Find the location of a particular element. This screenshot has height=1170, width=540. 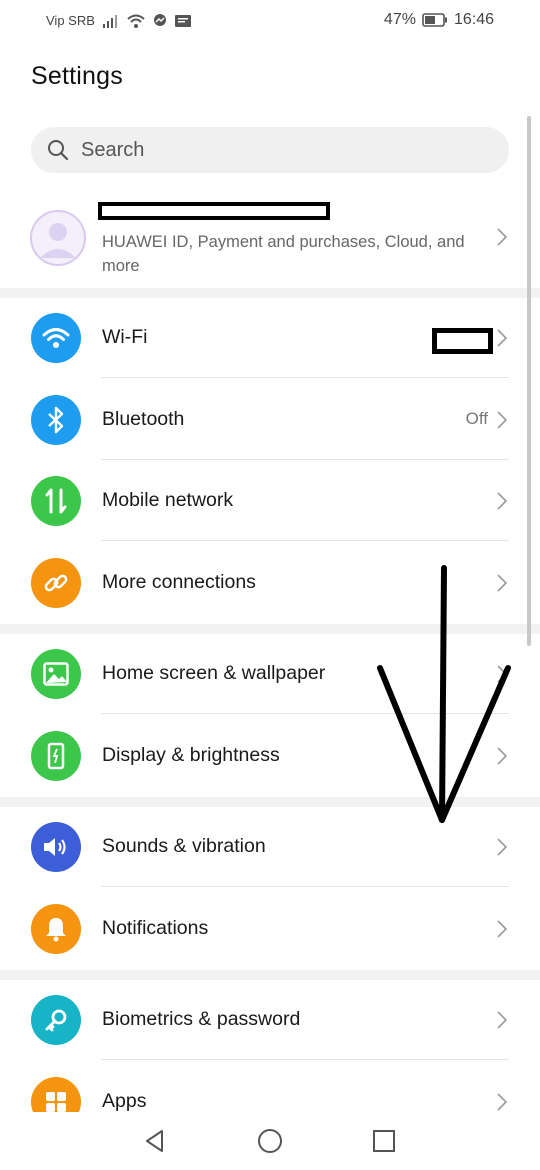

status-bar: Vip SRB 47% 16:46 is located at coordinates (270, 22).